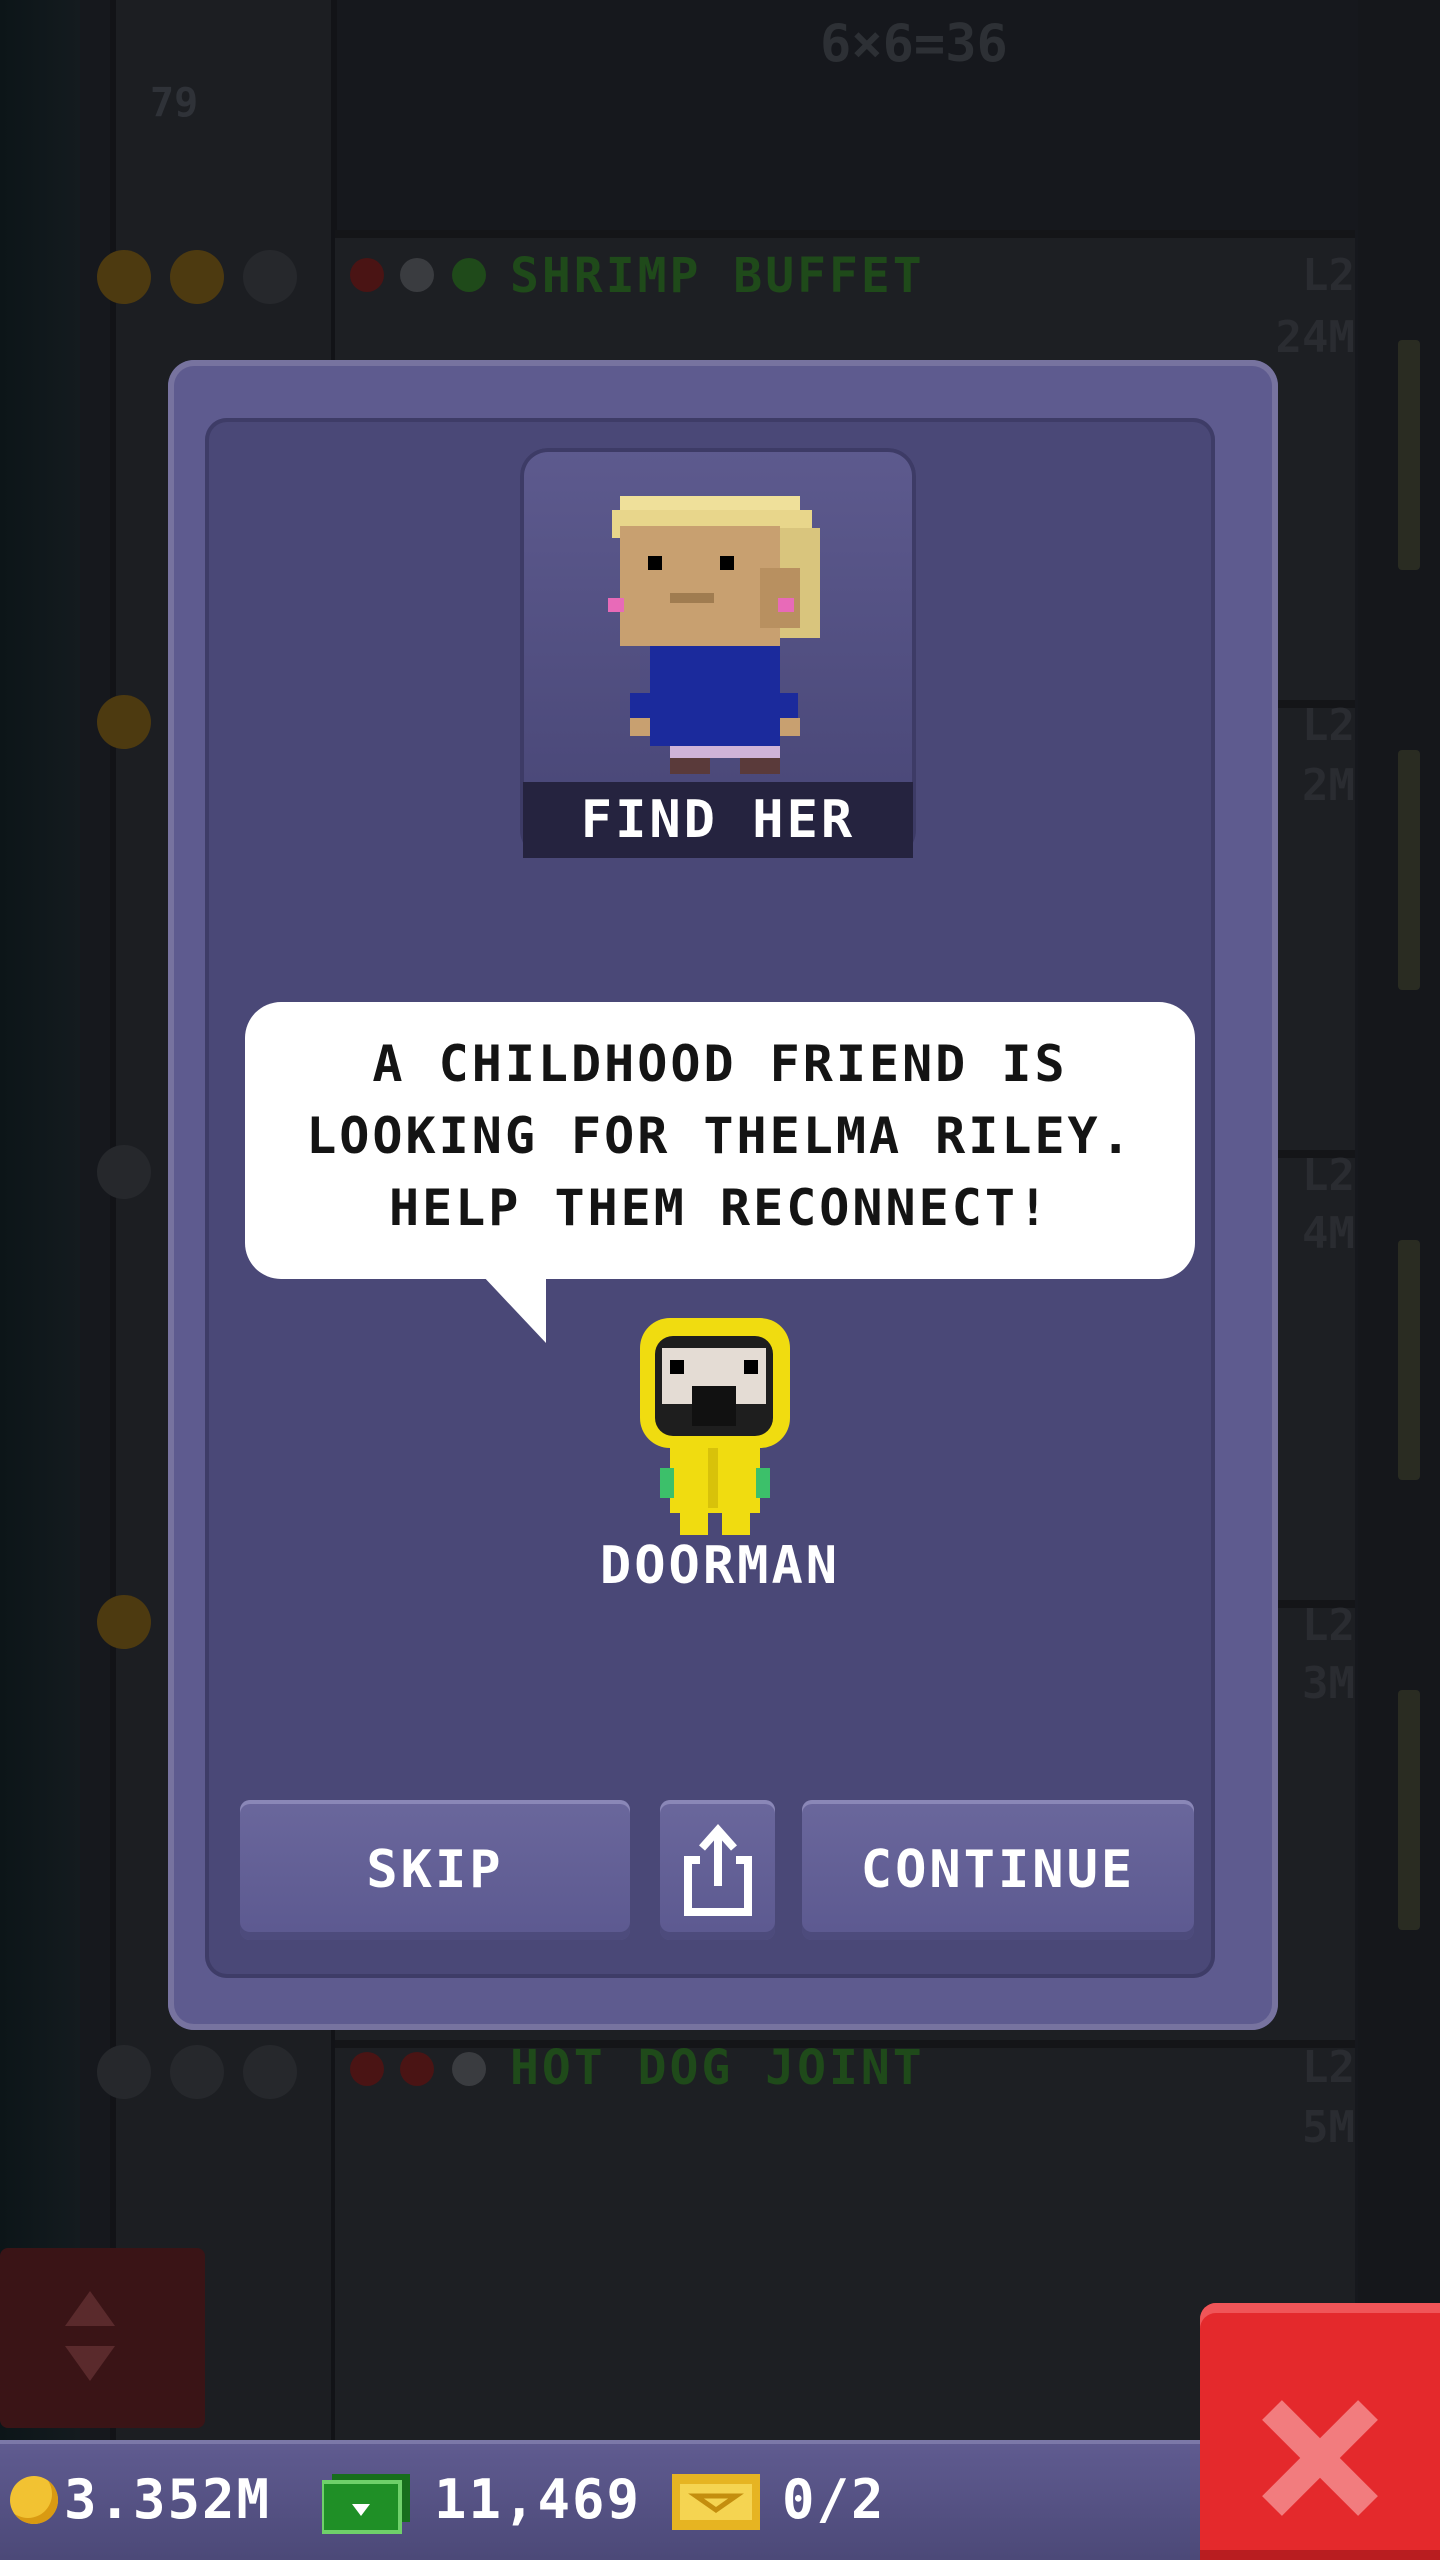 Image resolution: width=1440 pixels, height=2560 pixels. I want to click on ticket-count: 0/2, so click(834, 2499).